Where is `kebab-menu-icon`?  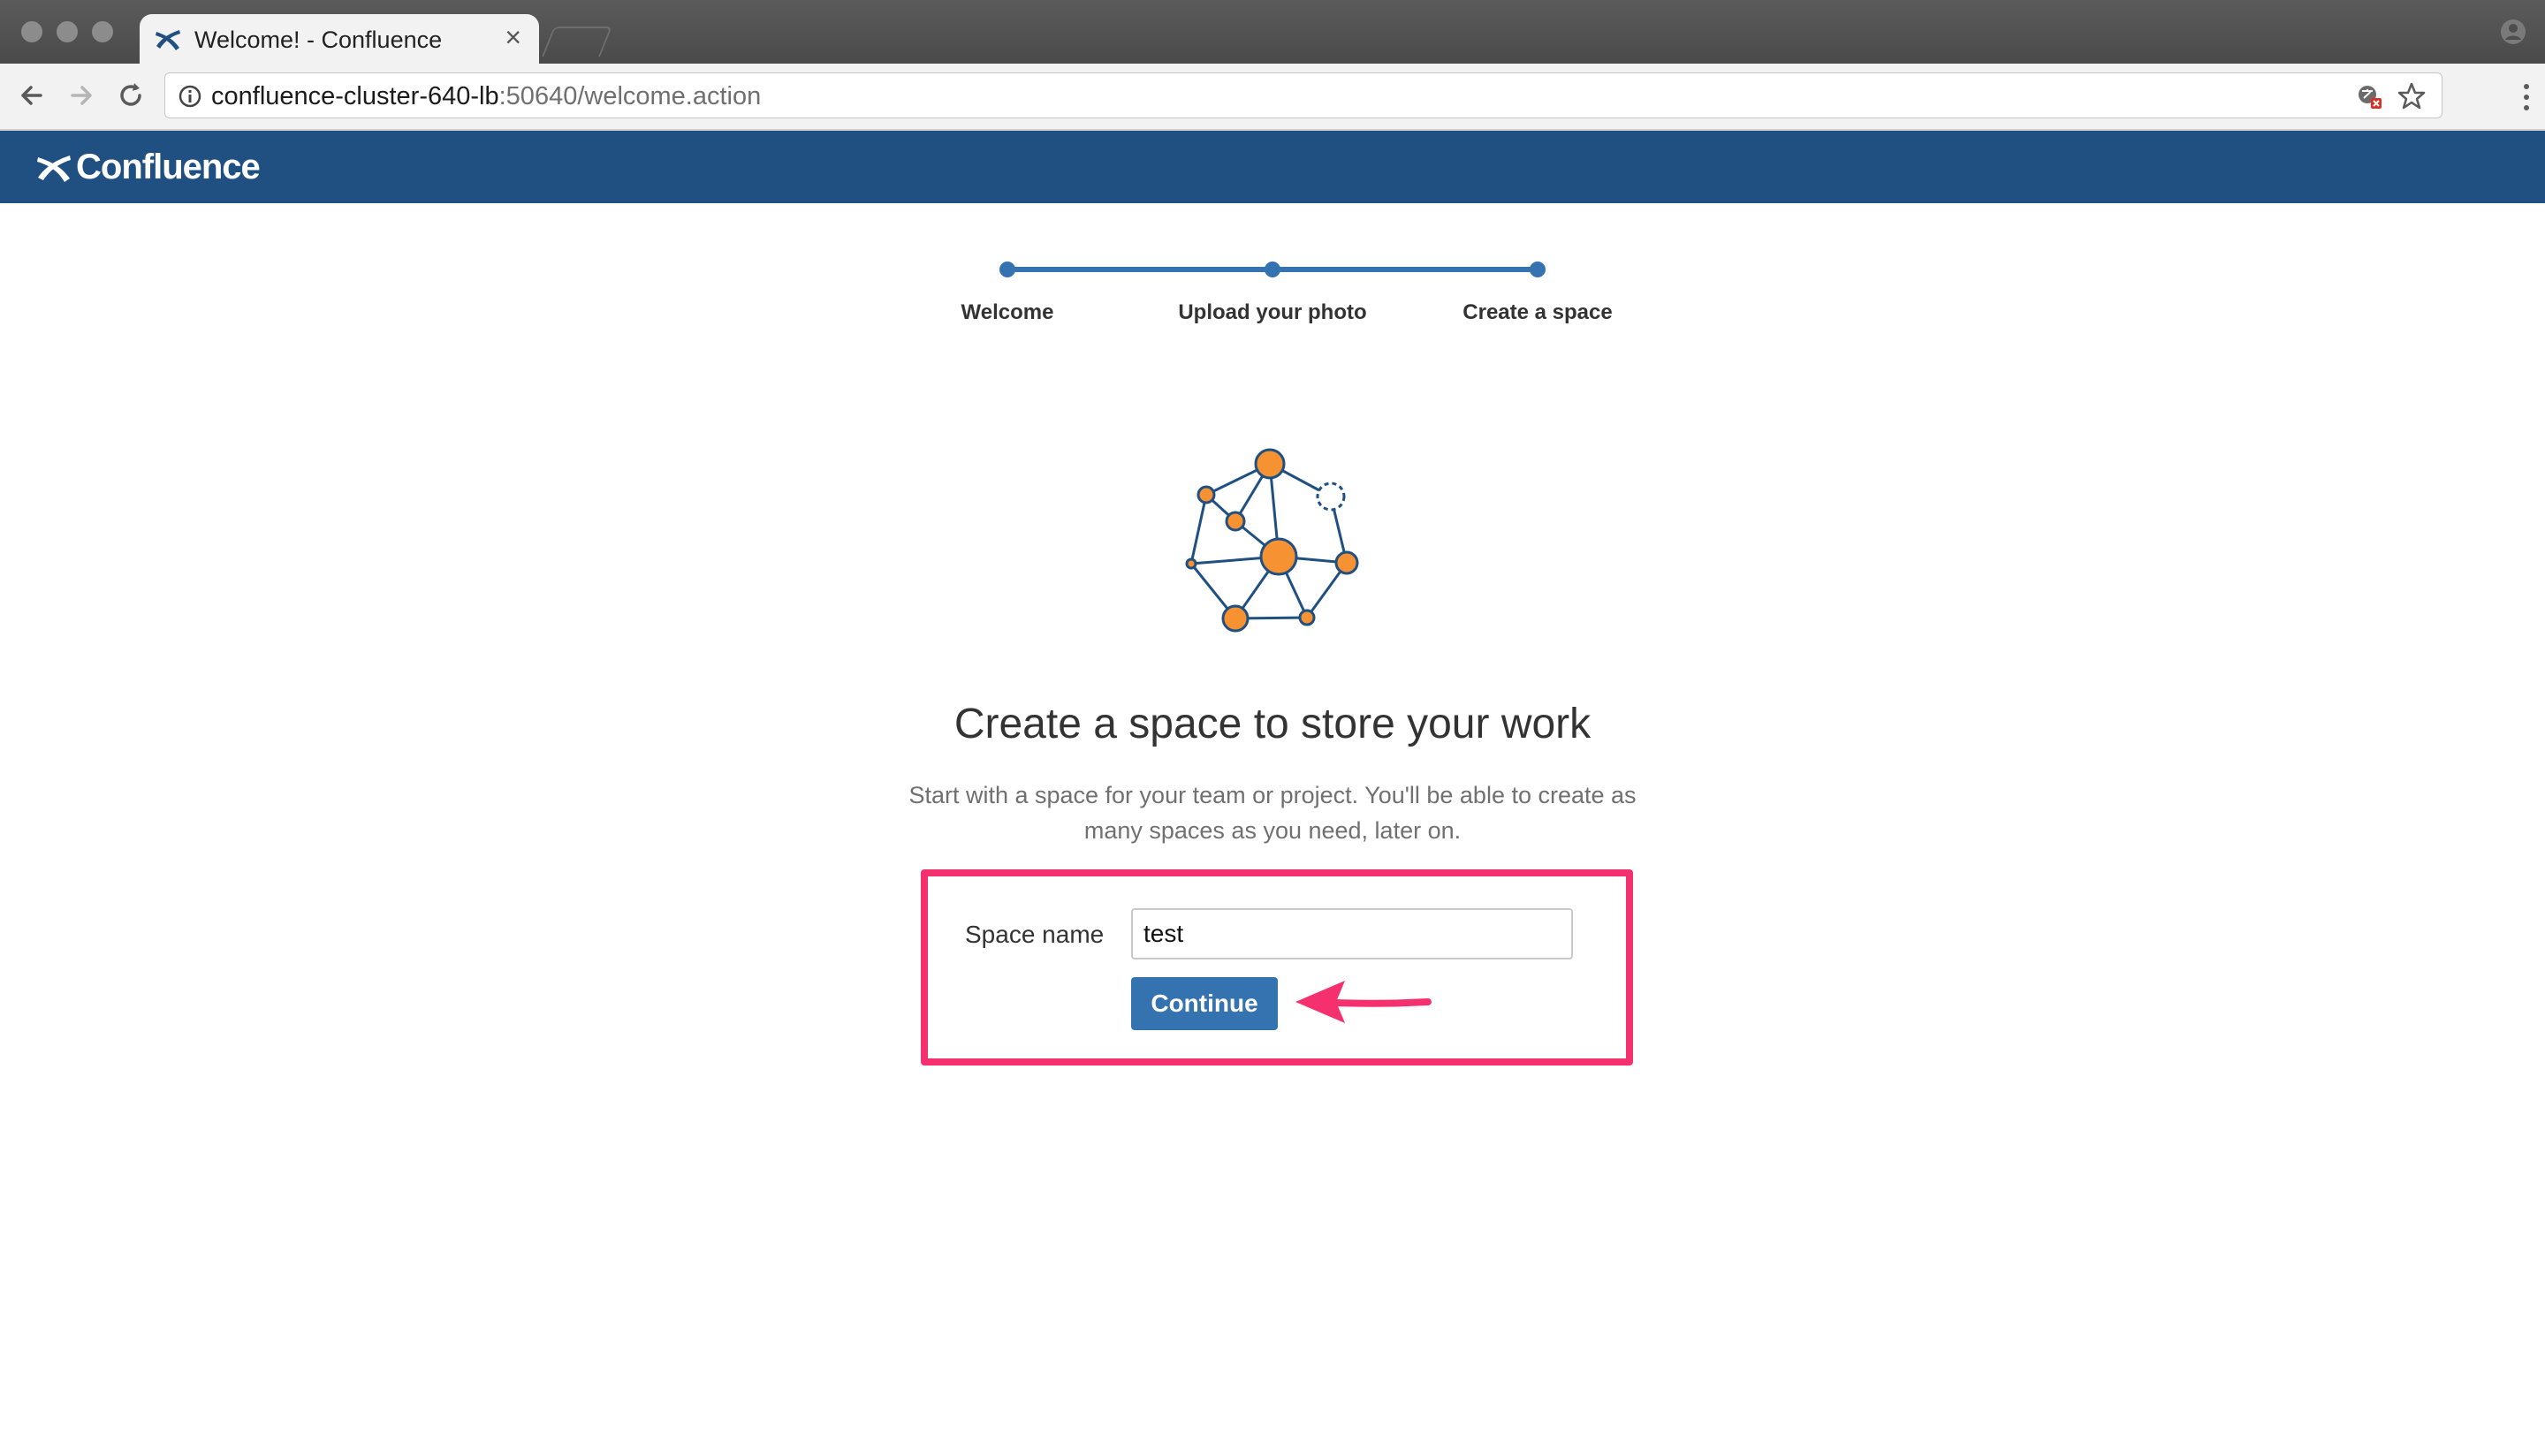
kebab-menu-icon is located at coordinates (2526, 98).